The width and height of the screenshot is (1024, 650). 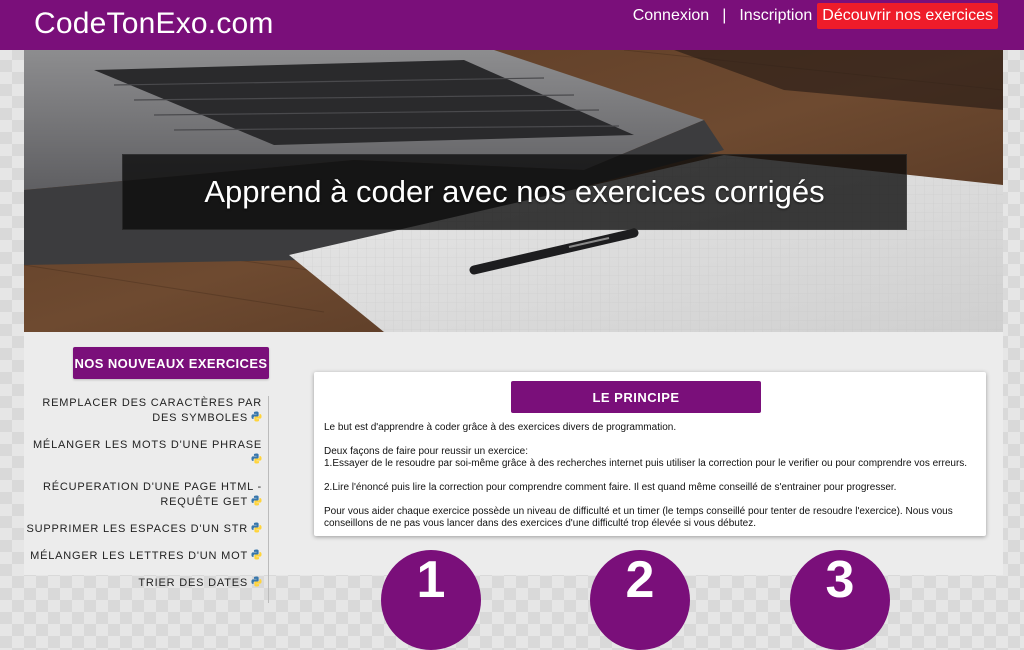 I want to click on exercise-item: Mélanger les lettres d'un mot, so click(x=146, y=562).